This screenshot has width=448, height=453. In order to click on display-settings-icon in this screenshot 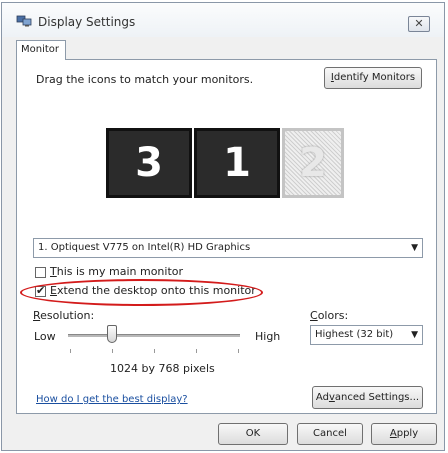, I will do `click(24, 21)`.